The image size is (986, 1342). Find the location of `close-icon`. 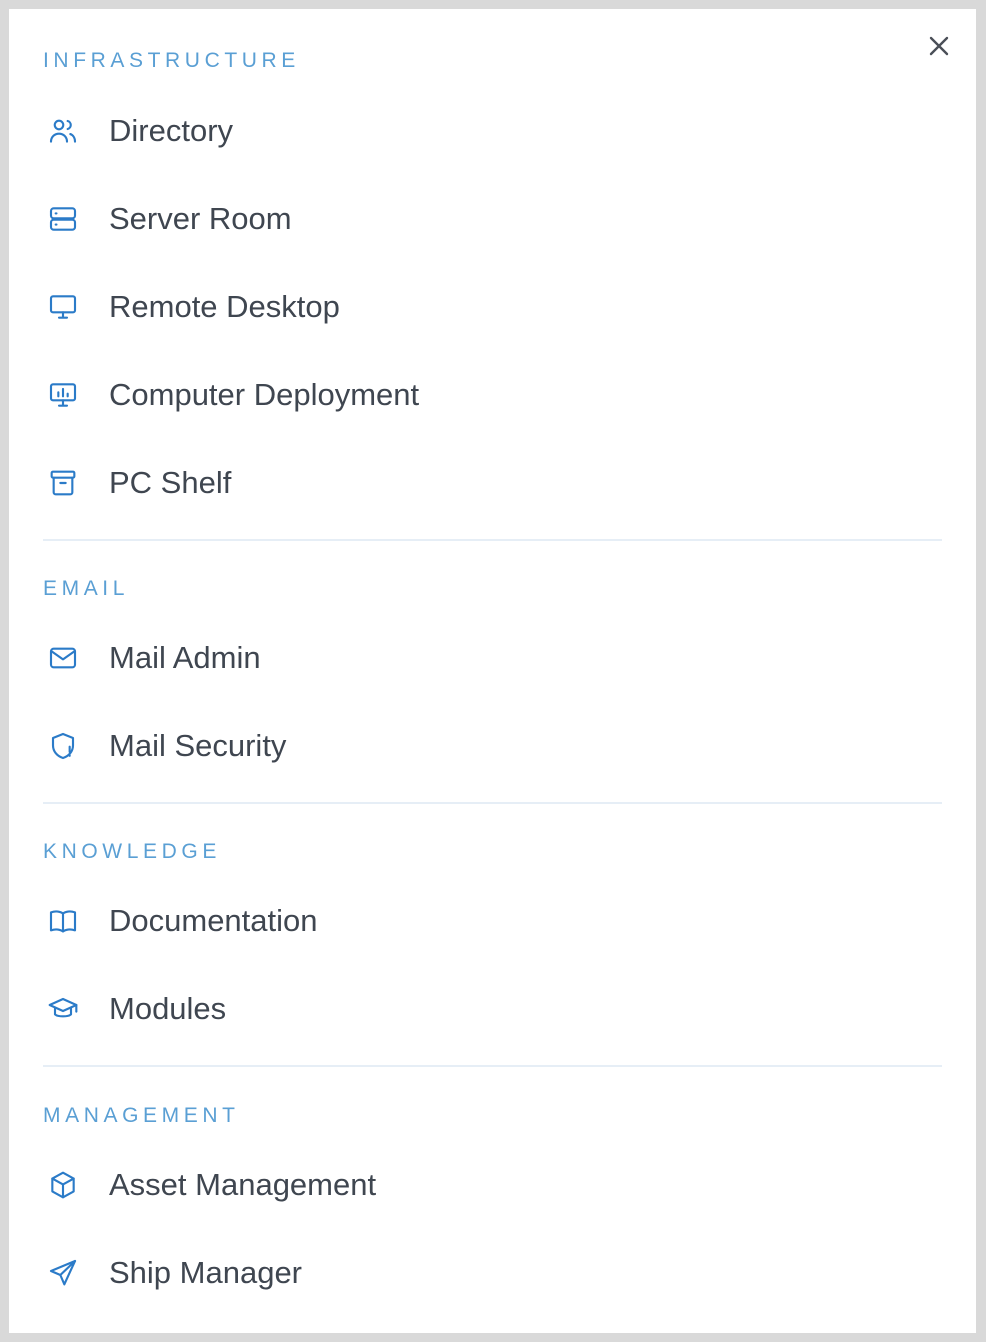

close-icon is located at coordinates (939, 46).